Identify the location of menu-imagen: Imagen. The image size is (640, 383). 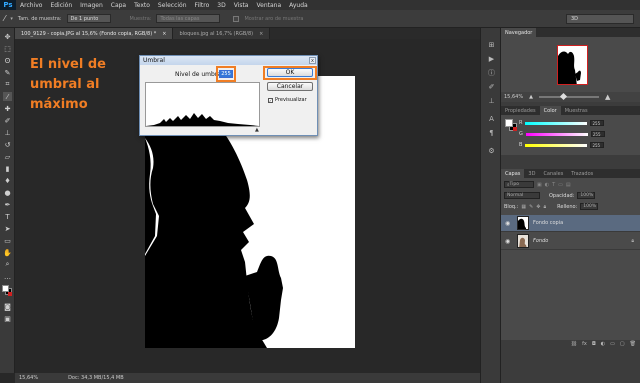
(91, 5).